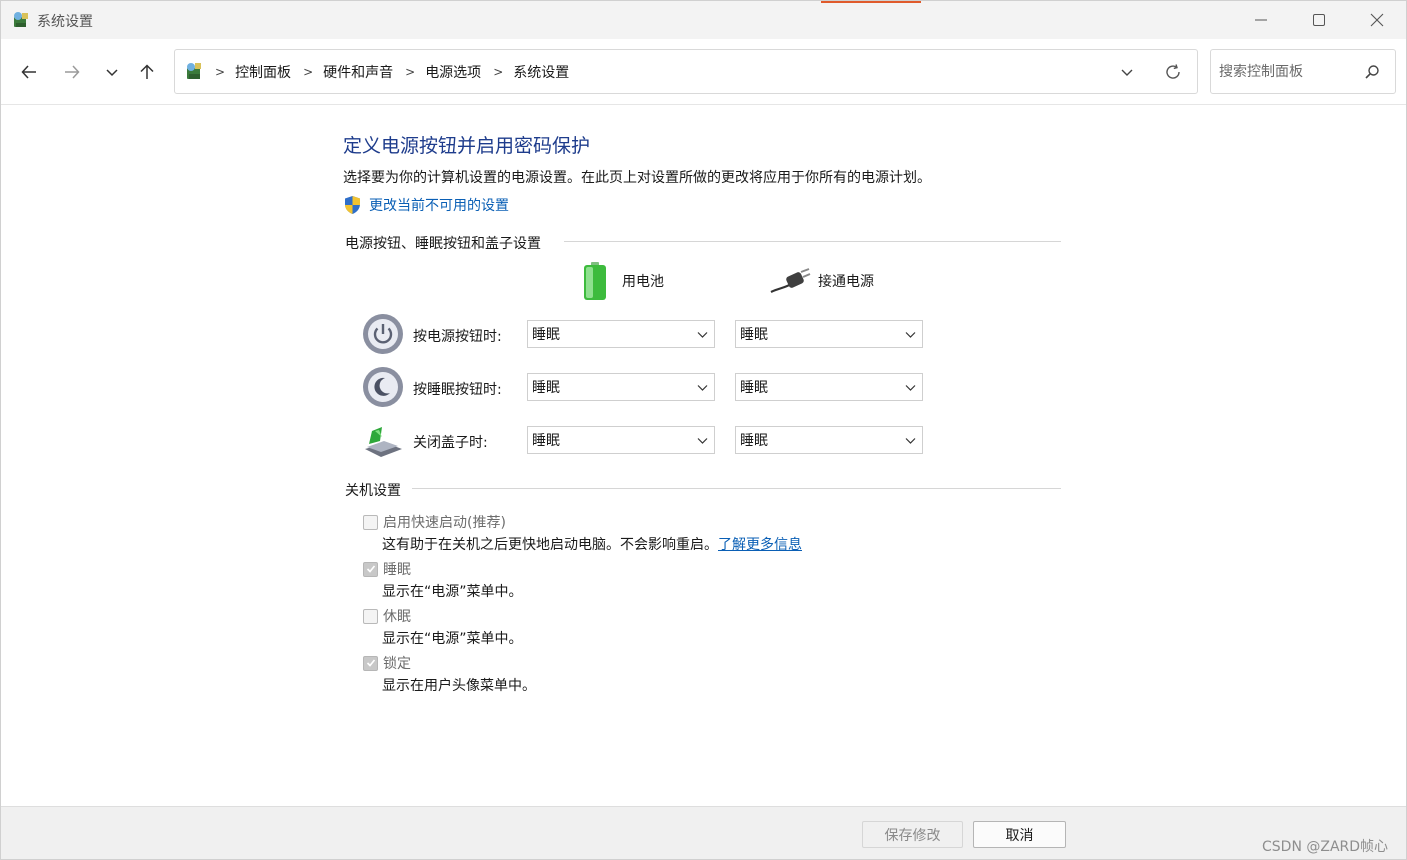  I want to click on hibernate-option: 休眠, so click(387, 616).